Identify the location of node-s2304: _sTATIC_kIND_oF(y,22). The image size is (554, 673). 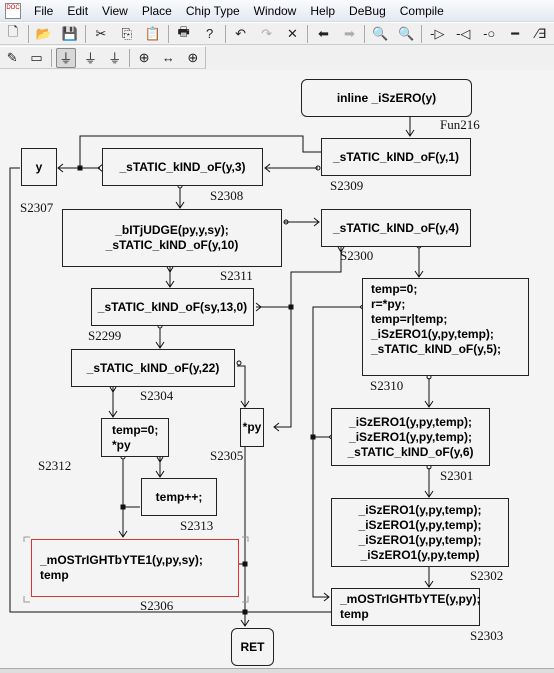
(153, 368).